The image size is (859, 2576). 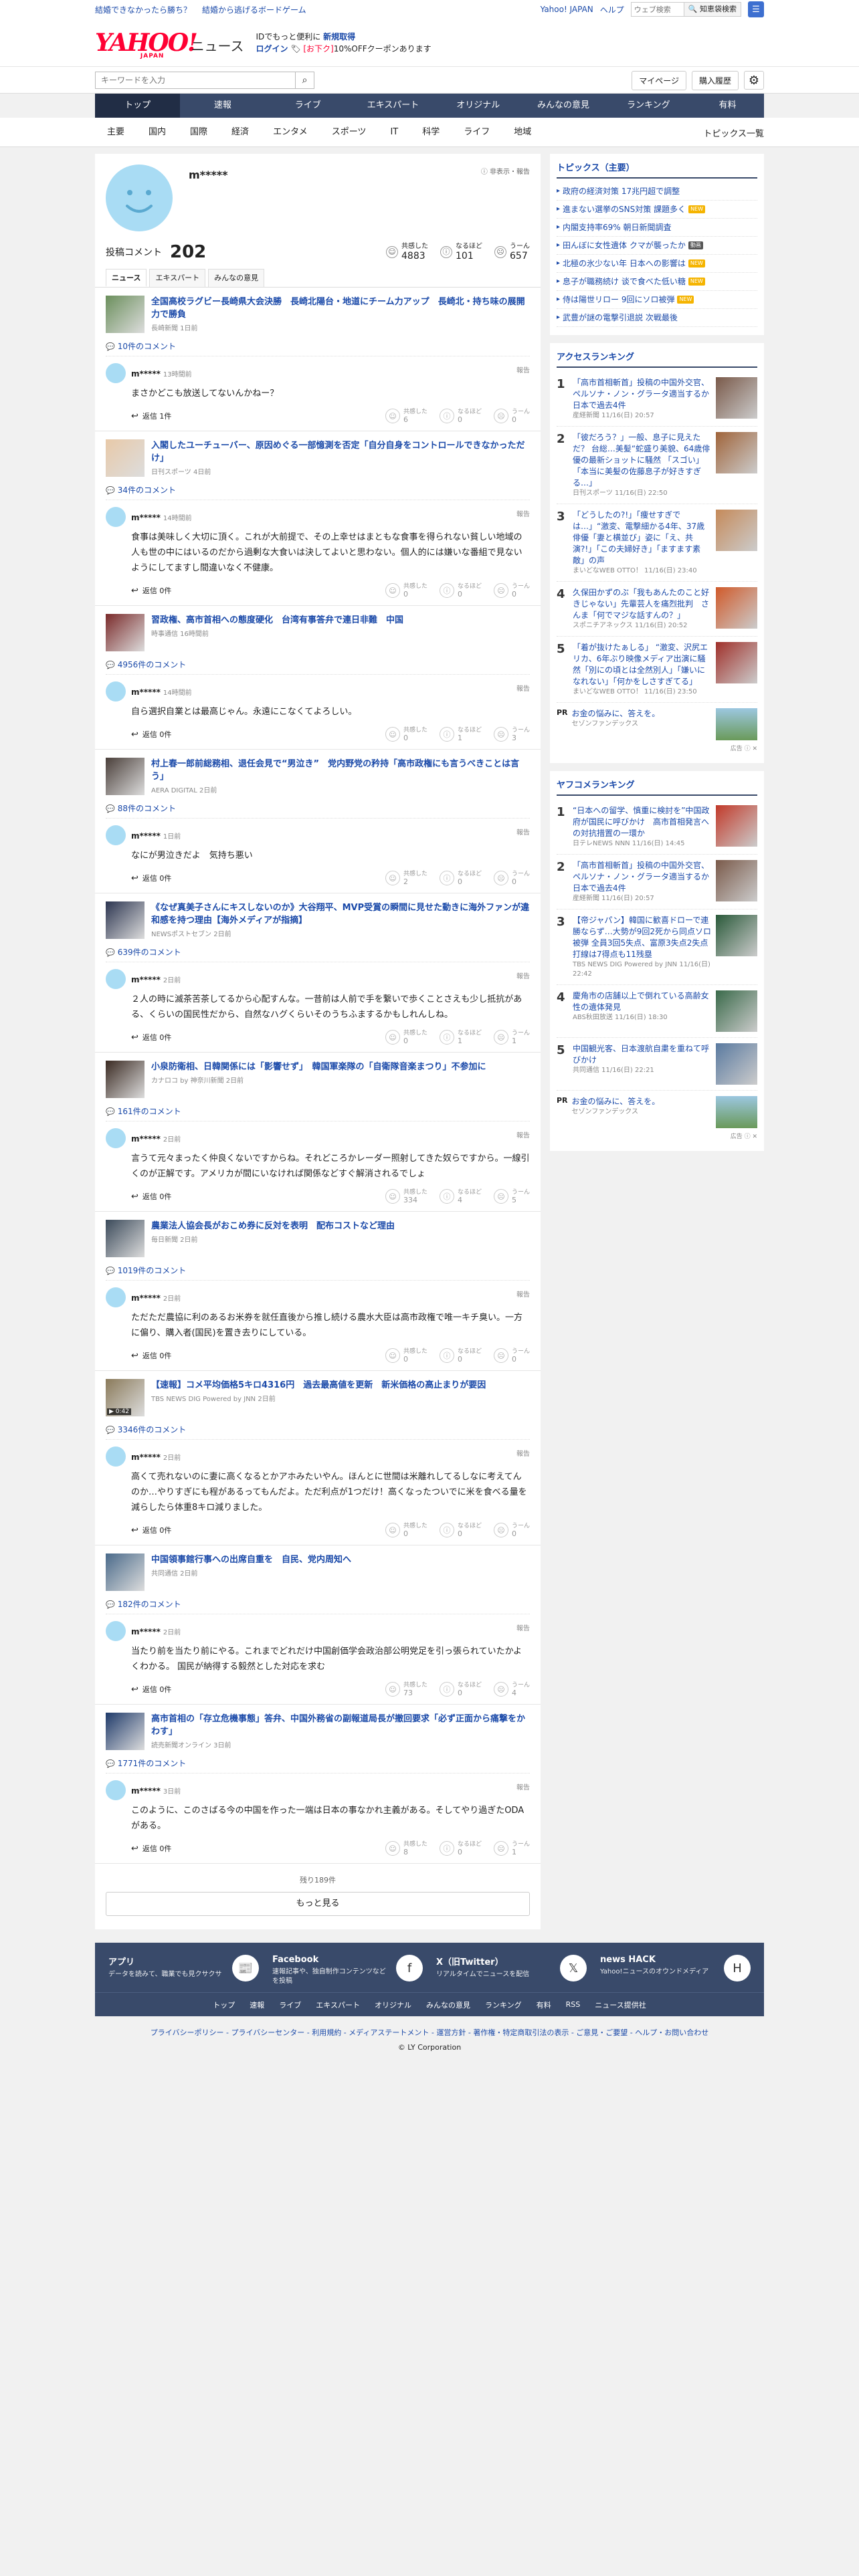 What do you see at coordinates (177, 278) in the screenshot?
I see `tab-expert: エキスパート` at bounding box center [177, 278].